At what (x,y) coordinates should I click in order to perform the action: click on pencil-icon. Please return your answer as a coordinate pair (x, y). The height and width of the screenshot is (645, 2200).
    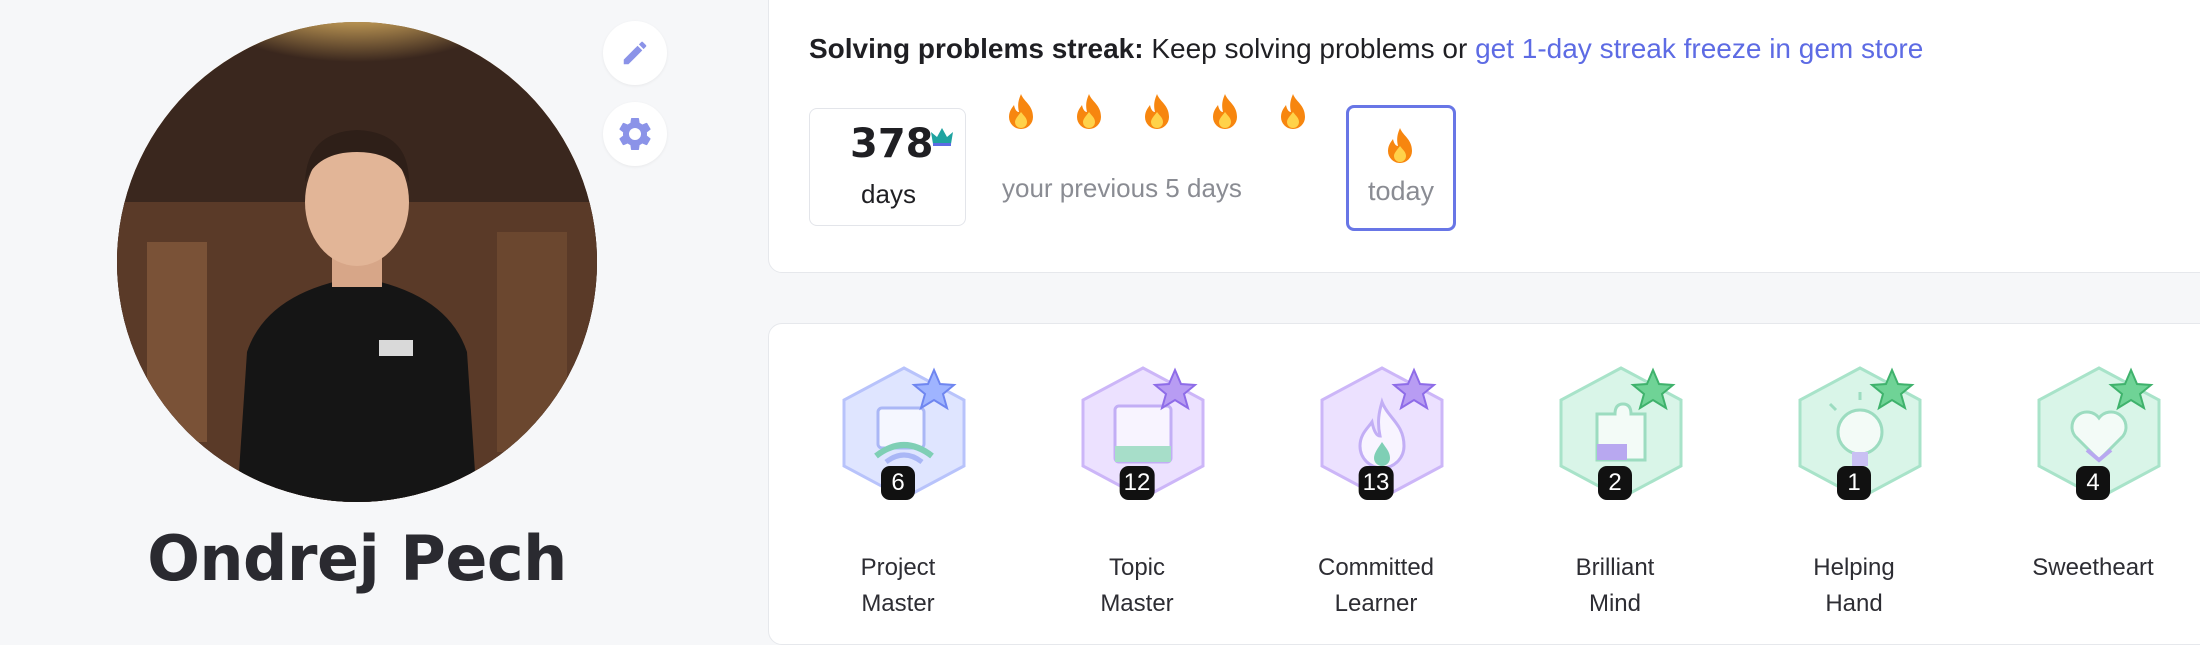
    Looking at the image, I should click on (635, 53).